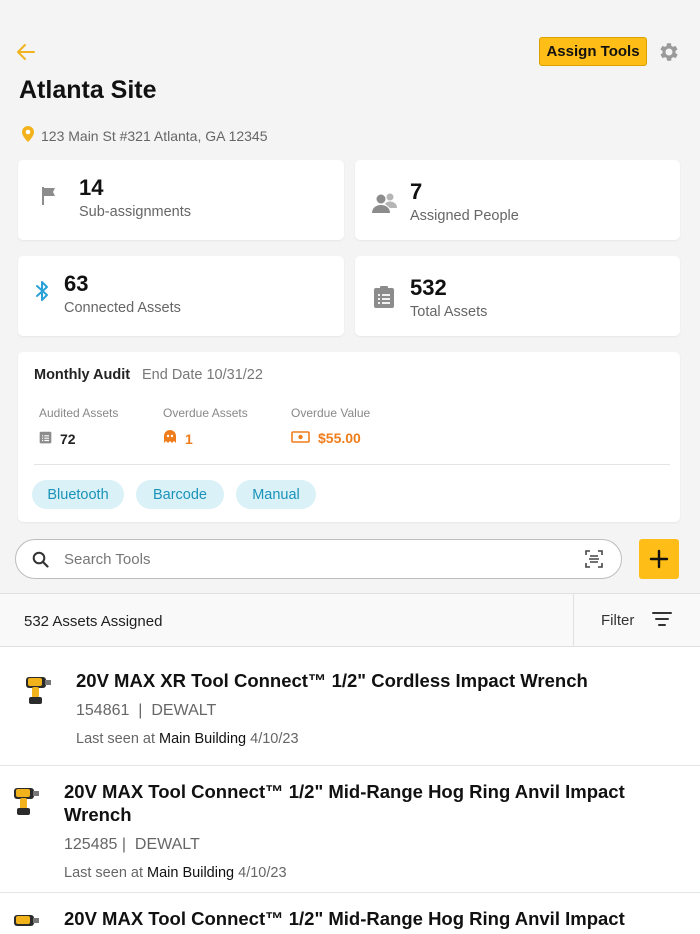  I want to click on stat-label: Total Assets, so click(449, 312).